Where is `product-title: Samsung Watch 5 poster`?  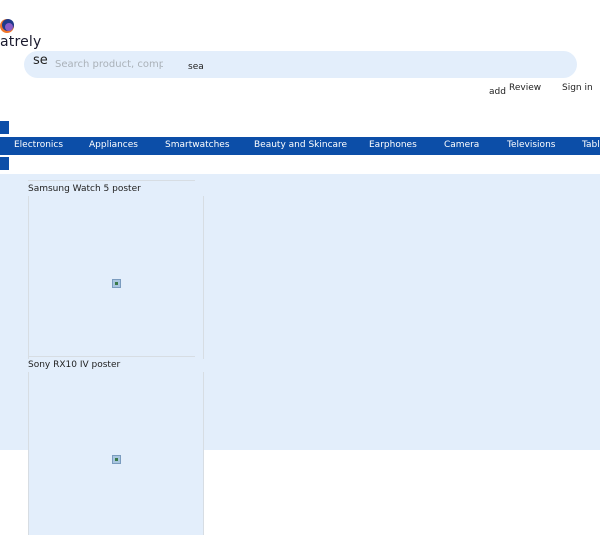 product-title: Samsung Watch 5 poster is located at coordinates (84, 189).